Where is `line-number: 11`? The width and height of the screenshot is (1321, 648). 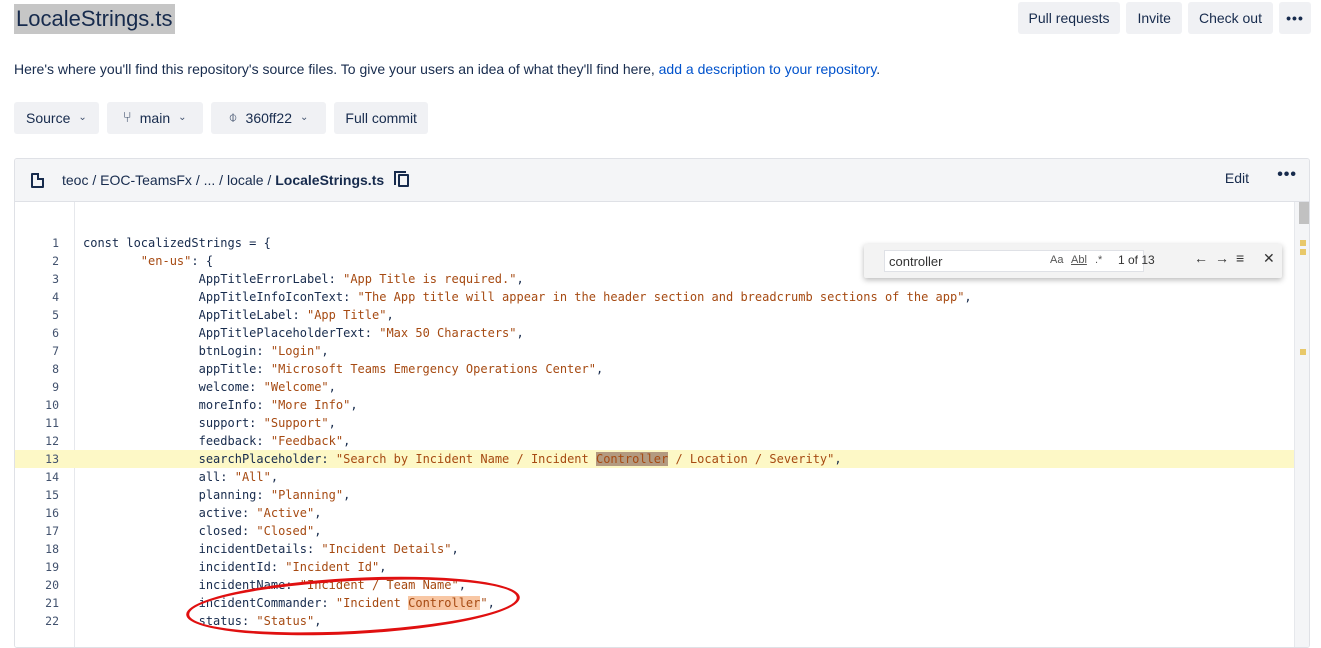 line-number: 11 is located at coordinates (52, 423).